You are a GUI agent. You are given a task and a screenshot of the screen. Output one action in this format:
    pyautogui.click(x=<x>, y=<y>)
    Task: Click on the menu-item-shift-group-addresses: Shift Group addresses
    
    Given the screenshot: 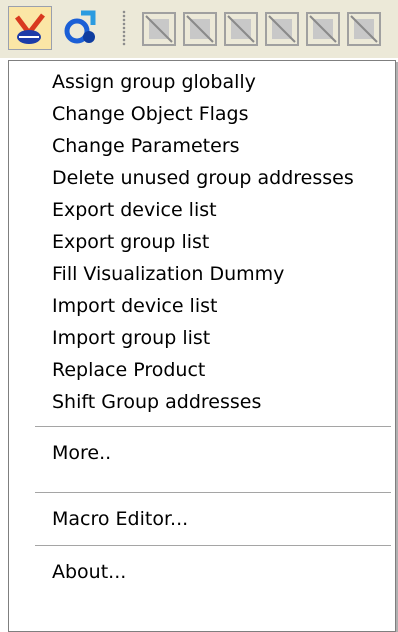 What is the action you would take?
    pyautogui.click(x=202, y=402)
    